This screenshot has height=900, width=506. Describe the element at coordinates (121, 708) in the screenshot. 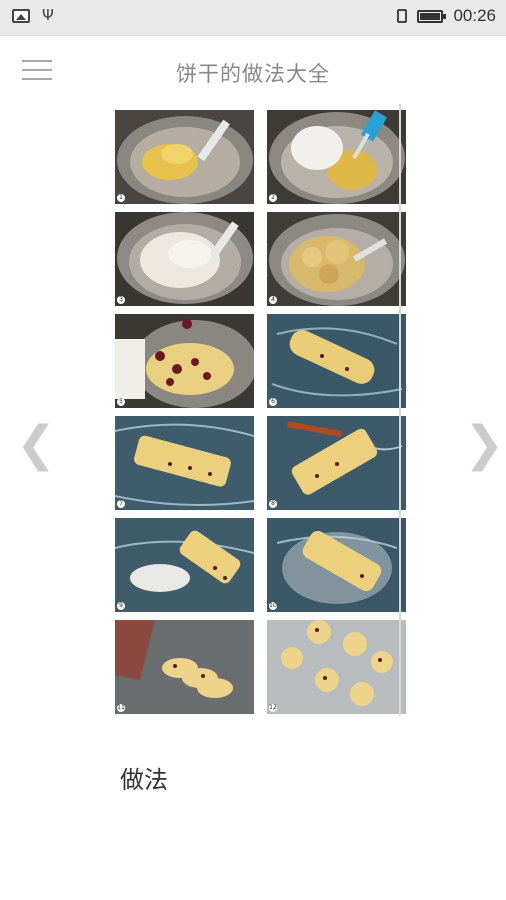

I see `step-number: 11` at that location.